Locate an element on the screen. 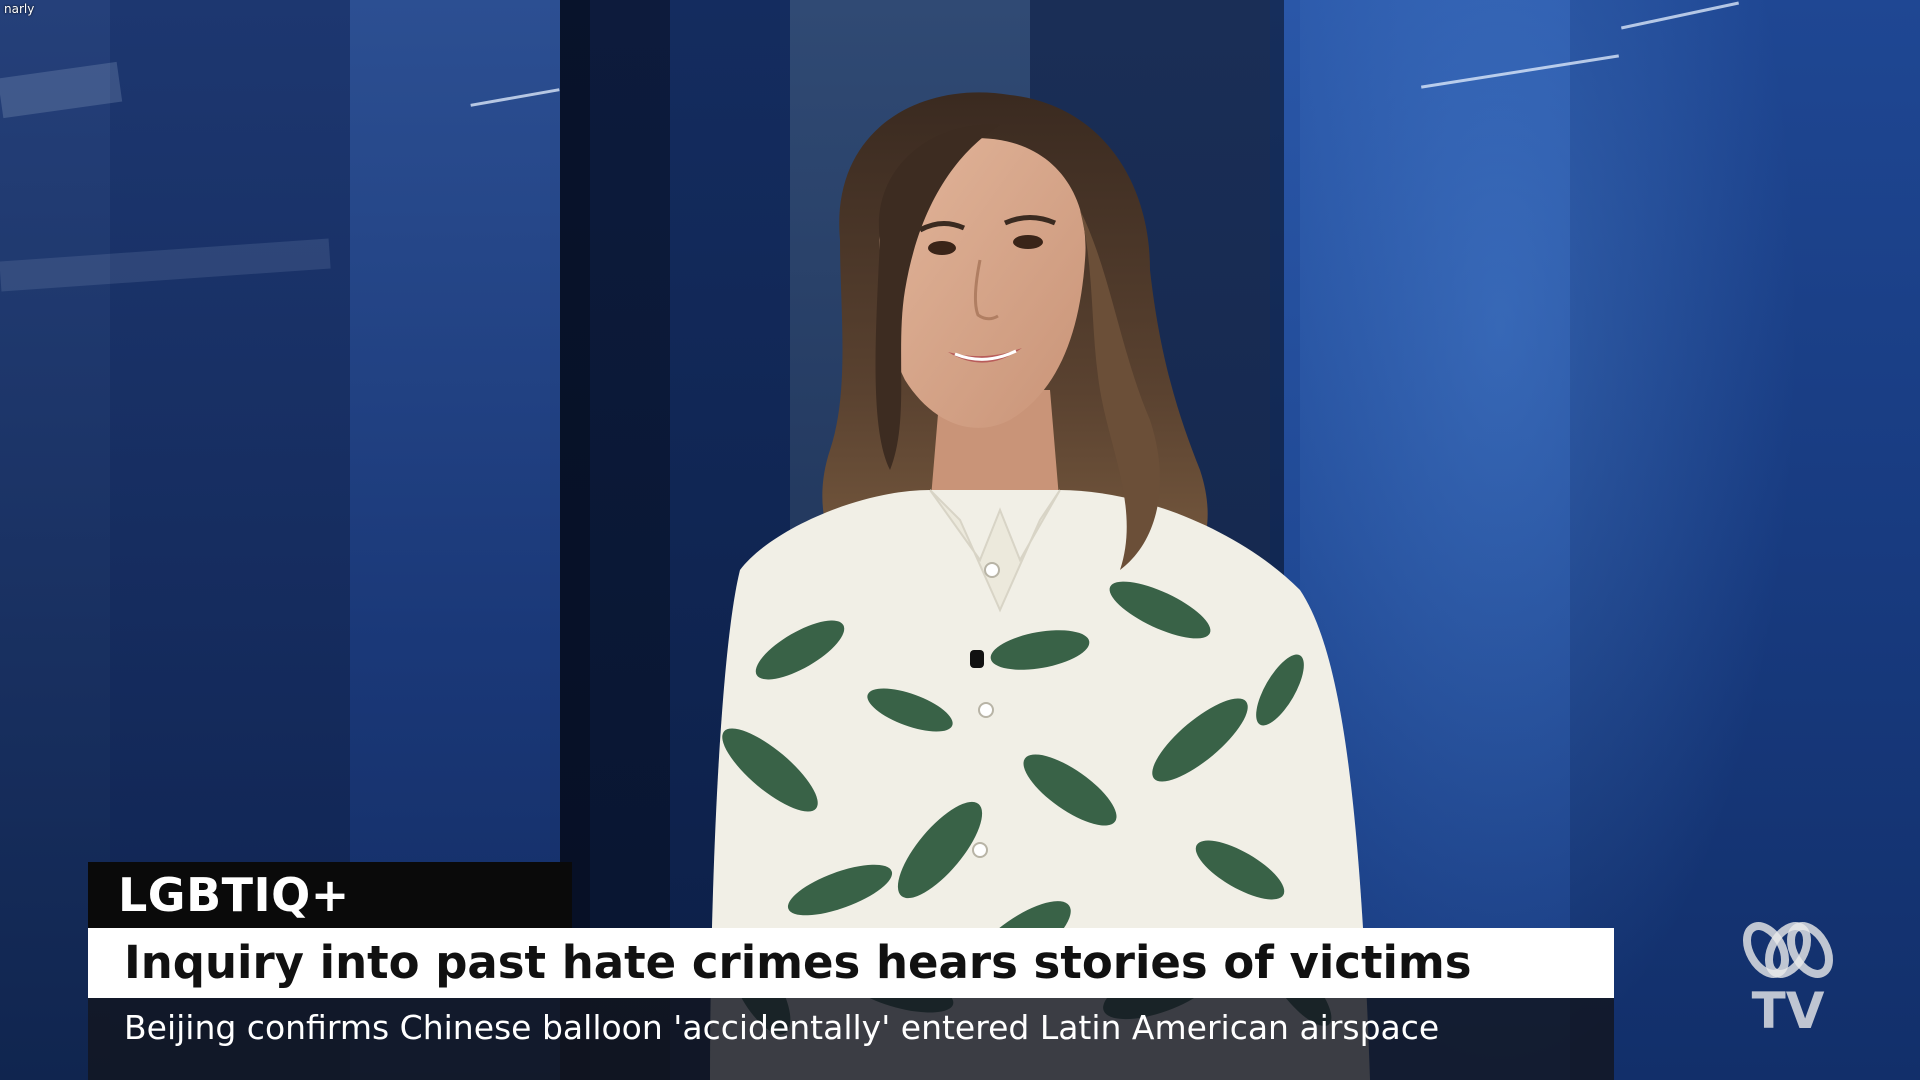 Image resolution: width=1920 pixels, height=1080 pixels. corner-label: narly is located at coordinates (19, 9).